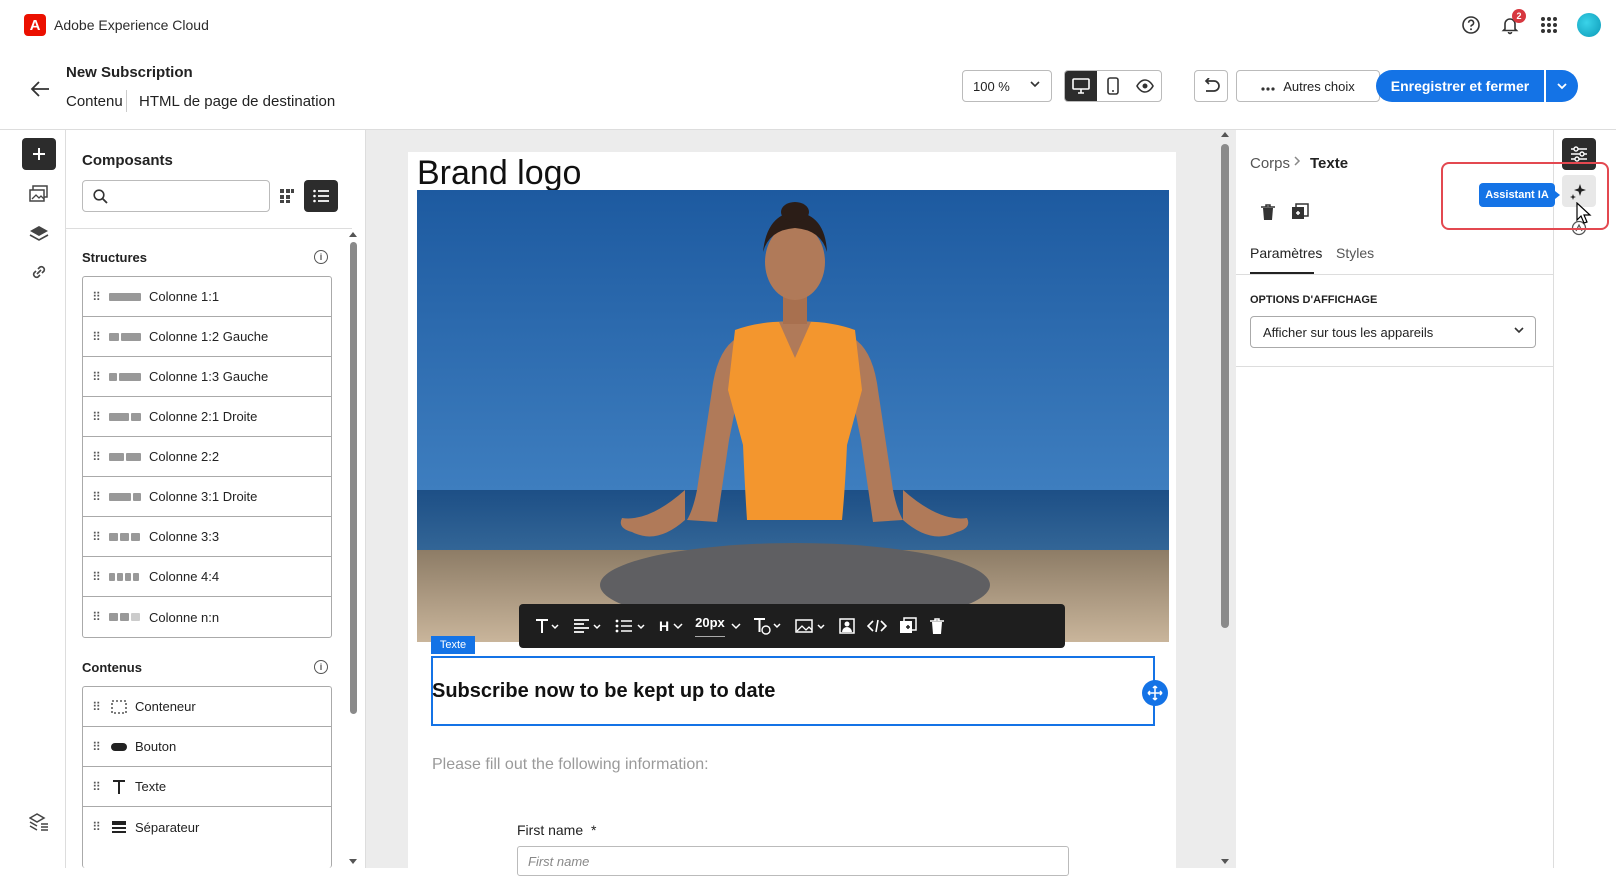 This screenshot has width=1616, height=876. What do you see at coordinates (156, 746) in the screenshot?
I see `content-label: Bouton` at bounding box center [156, 746].